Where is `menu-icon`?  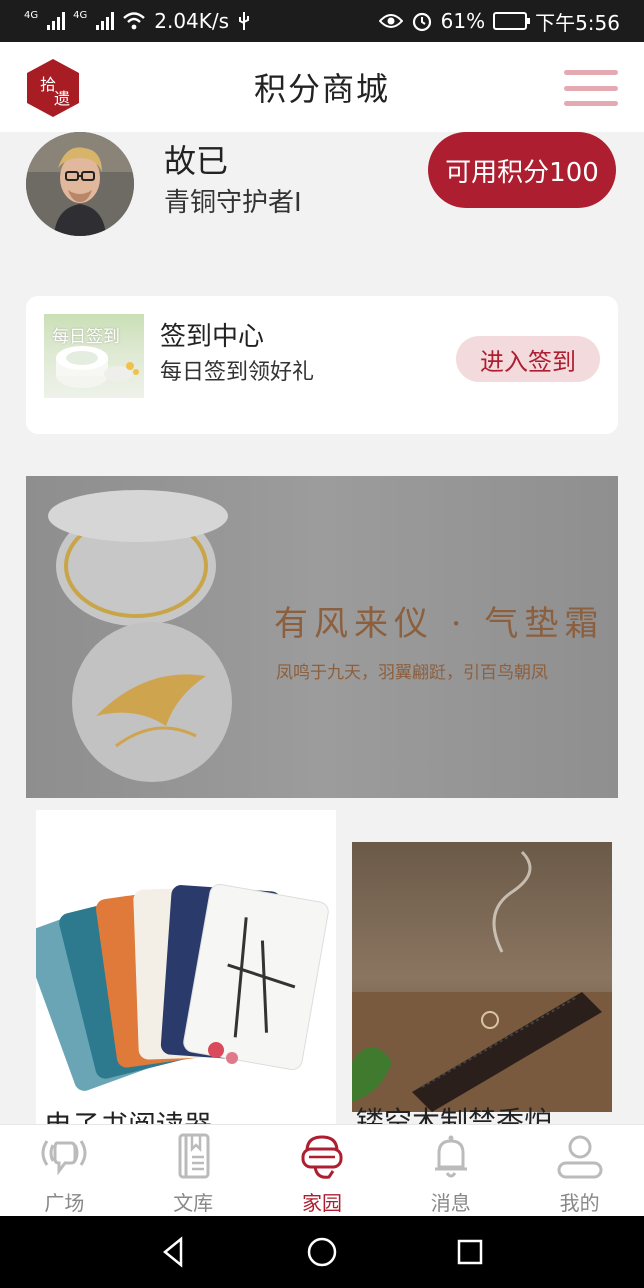 menu-icon is located at coordinates (591, 88).